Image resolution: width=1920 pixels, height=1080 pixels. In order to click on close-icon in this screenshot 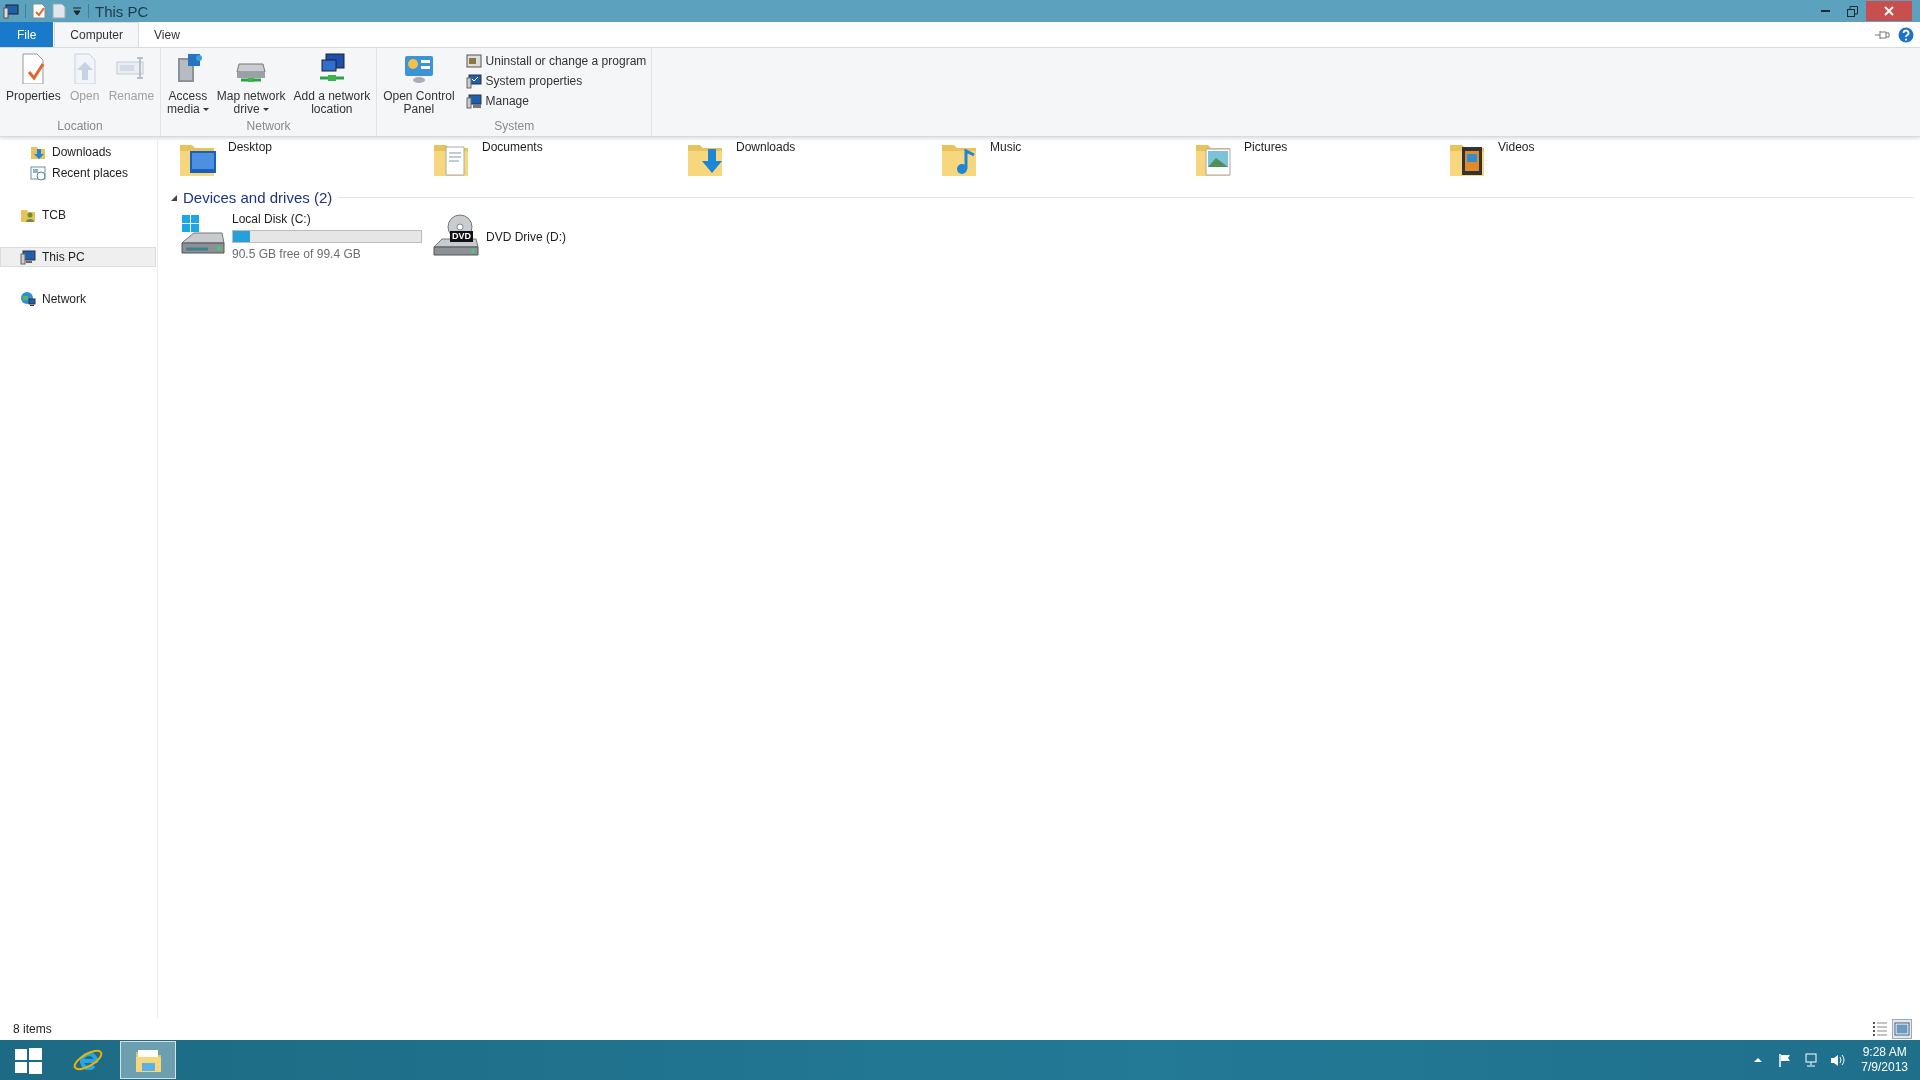, I will do `click(1889, 11)`.